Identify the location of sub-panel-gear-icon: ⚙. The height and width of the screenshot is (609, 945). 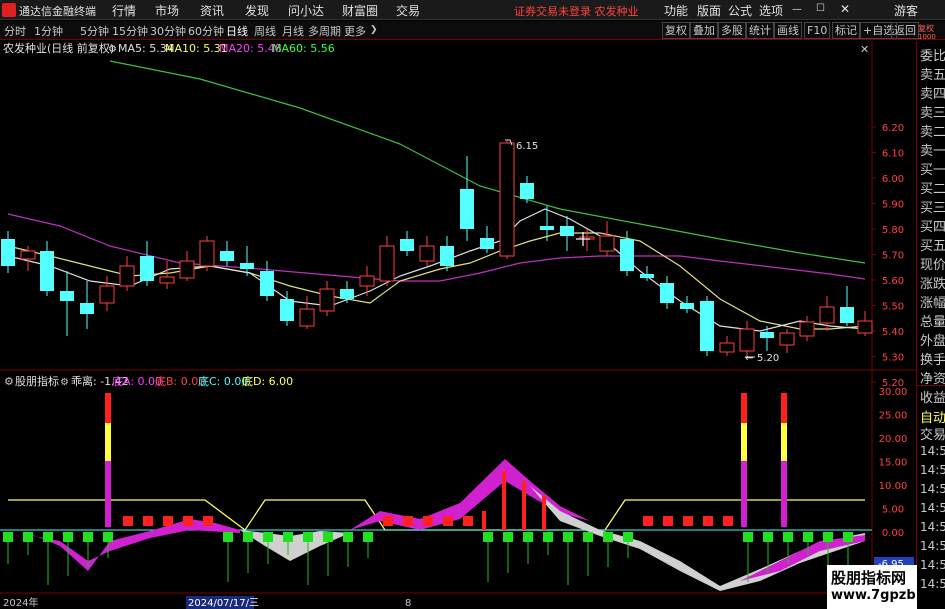
(9, 381).